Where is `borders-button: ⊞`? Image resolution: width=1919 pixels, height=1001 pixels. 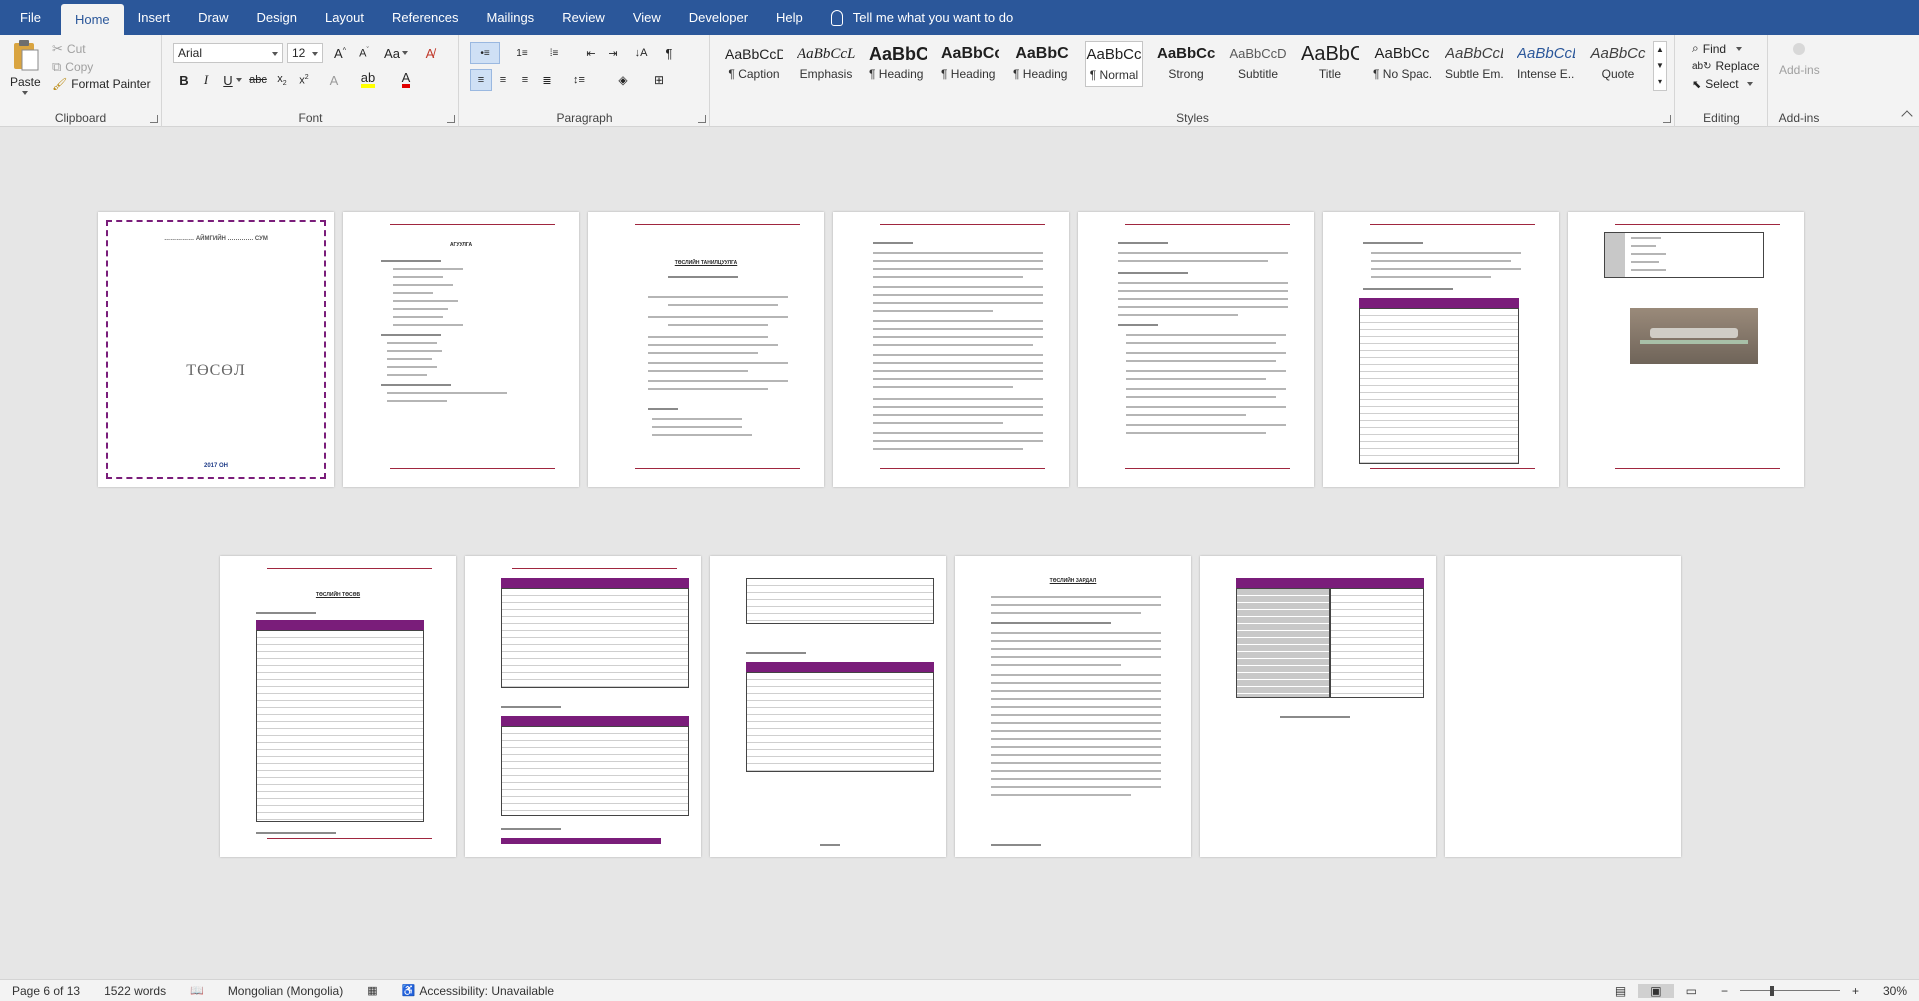
borders-button: ⊞ is located at coordinates (659, 80).